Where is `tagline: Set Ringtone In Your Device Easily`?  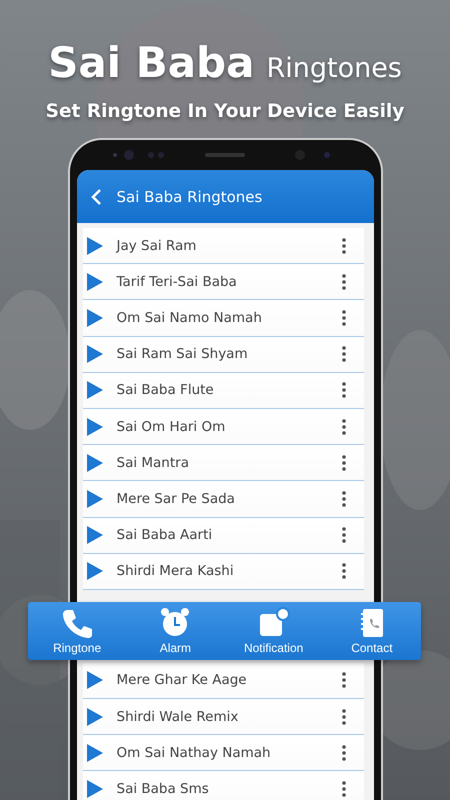 tagline: Set Ringtone In Your Device Easily is located at coordinates (225, 111).